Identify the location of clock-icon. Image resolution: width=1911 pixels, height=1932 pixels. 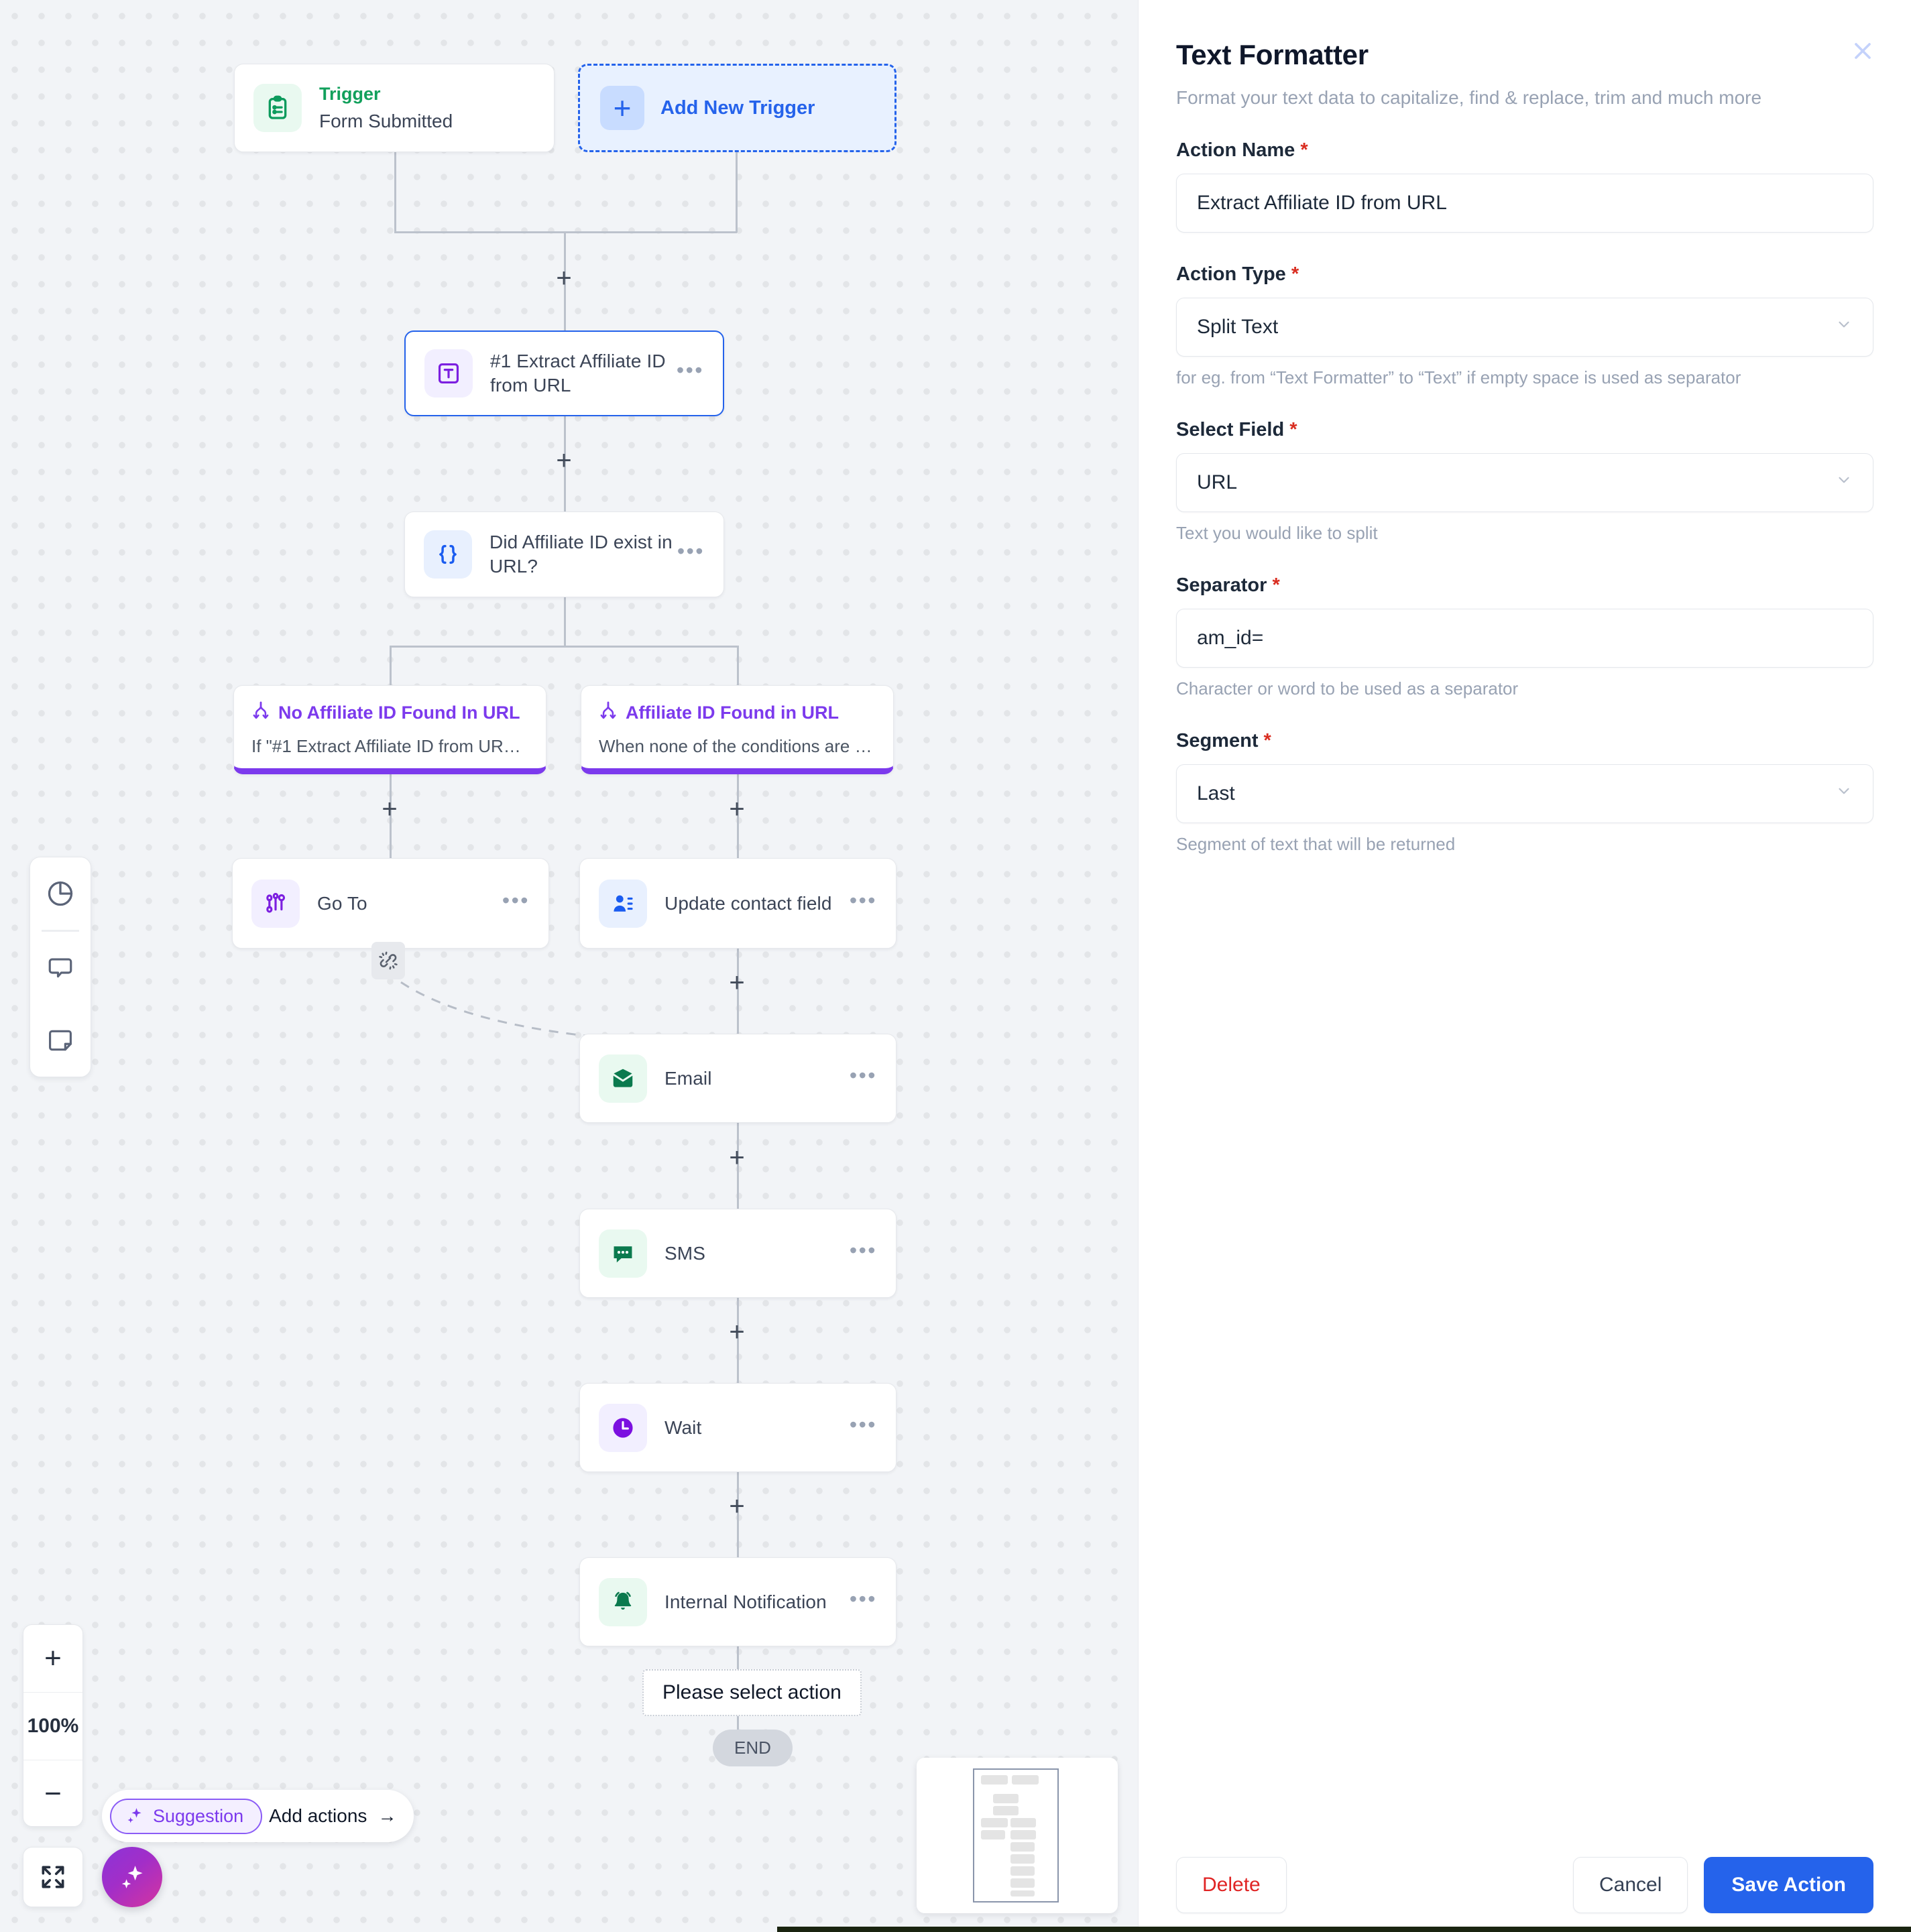
(623, 1427).